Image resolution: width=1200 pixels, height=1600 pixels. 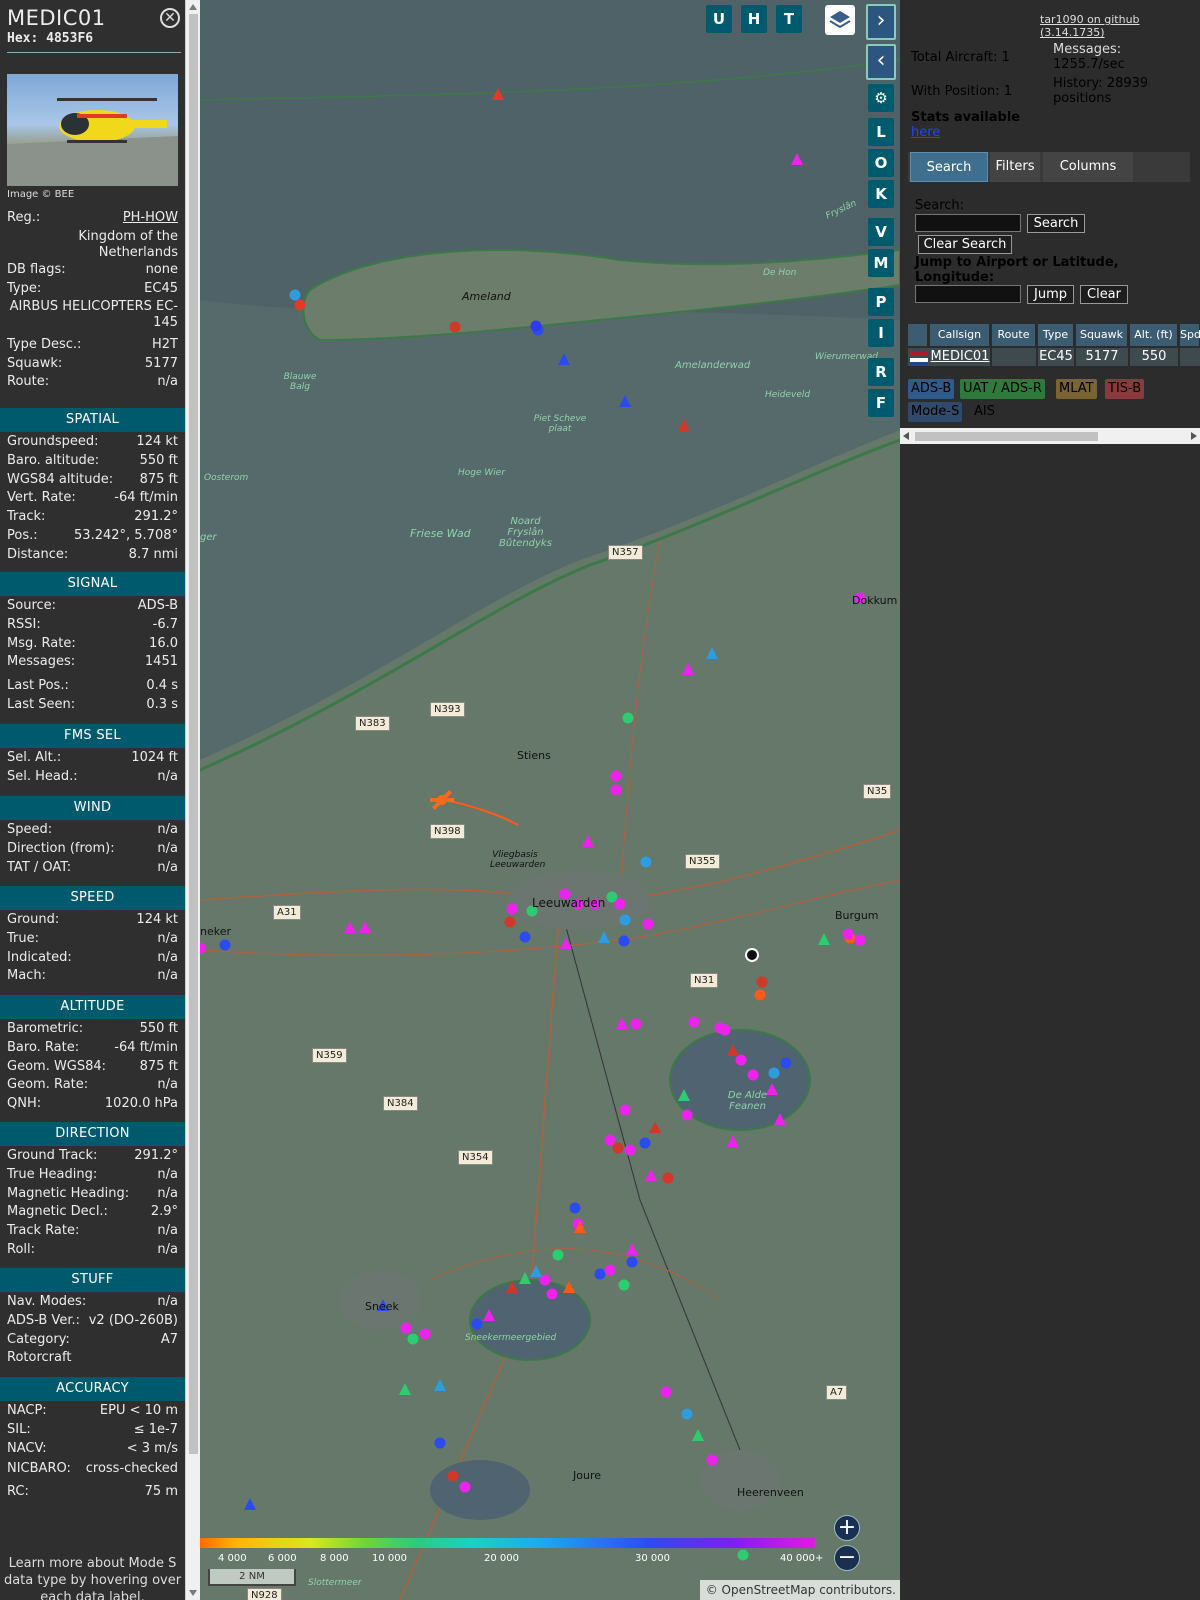 I want to click on map-attribution: © OpenStreetMap contributors., so click(x=800, y=1590).